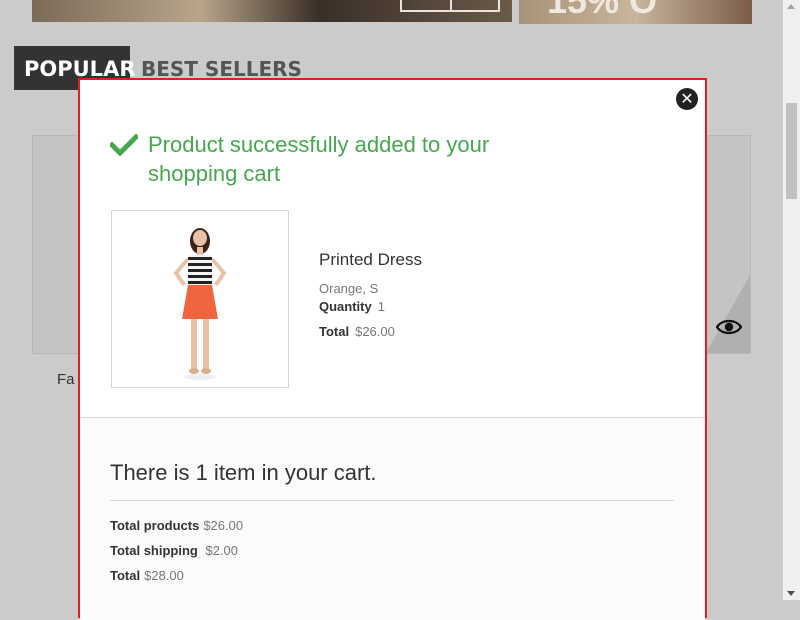 The image size is (800, 620). What do you see at coordinates (728, 314) in the screenshot?
I see `card-corner` at bounding box center [728, 314].